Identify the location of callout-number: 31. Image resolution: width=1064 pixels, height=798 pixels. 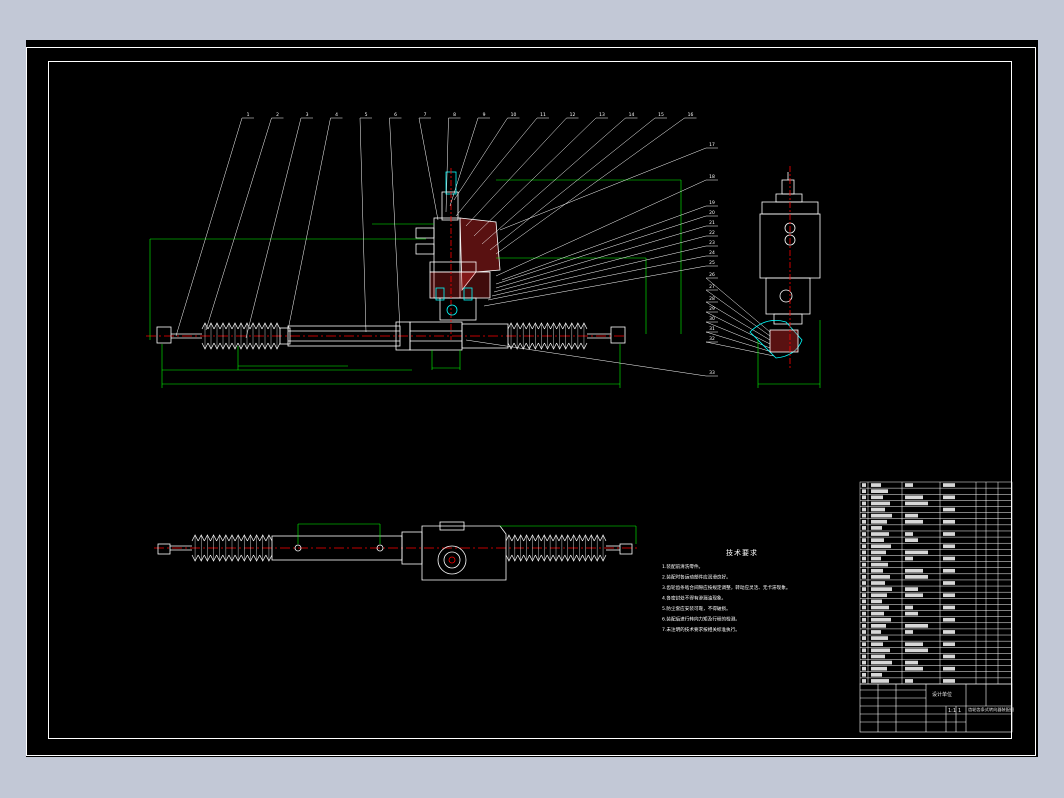
(712, 329).